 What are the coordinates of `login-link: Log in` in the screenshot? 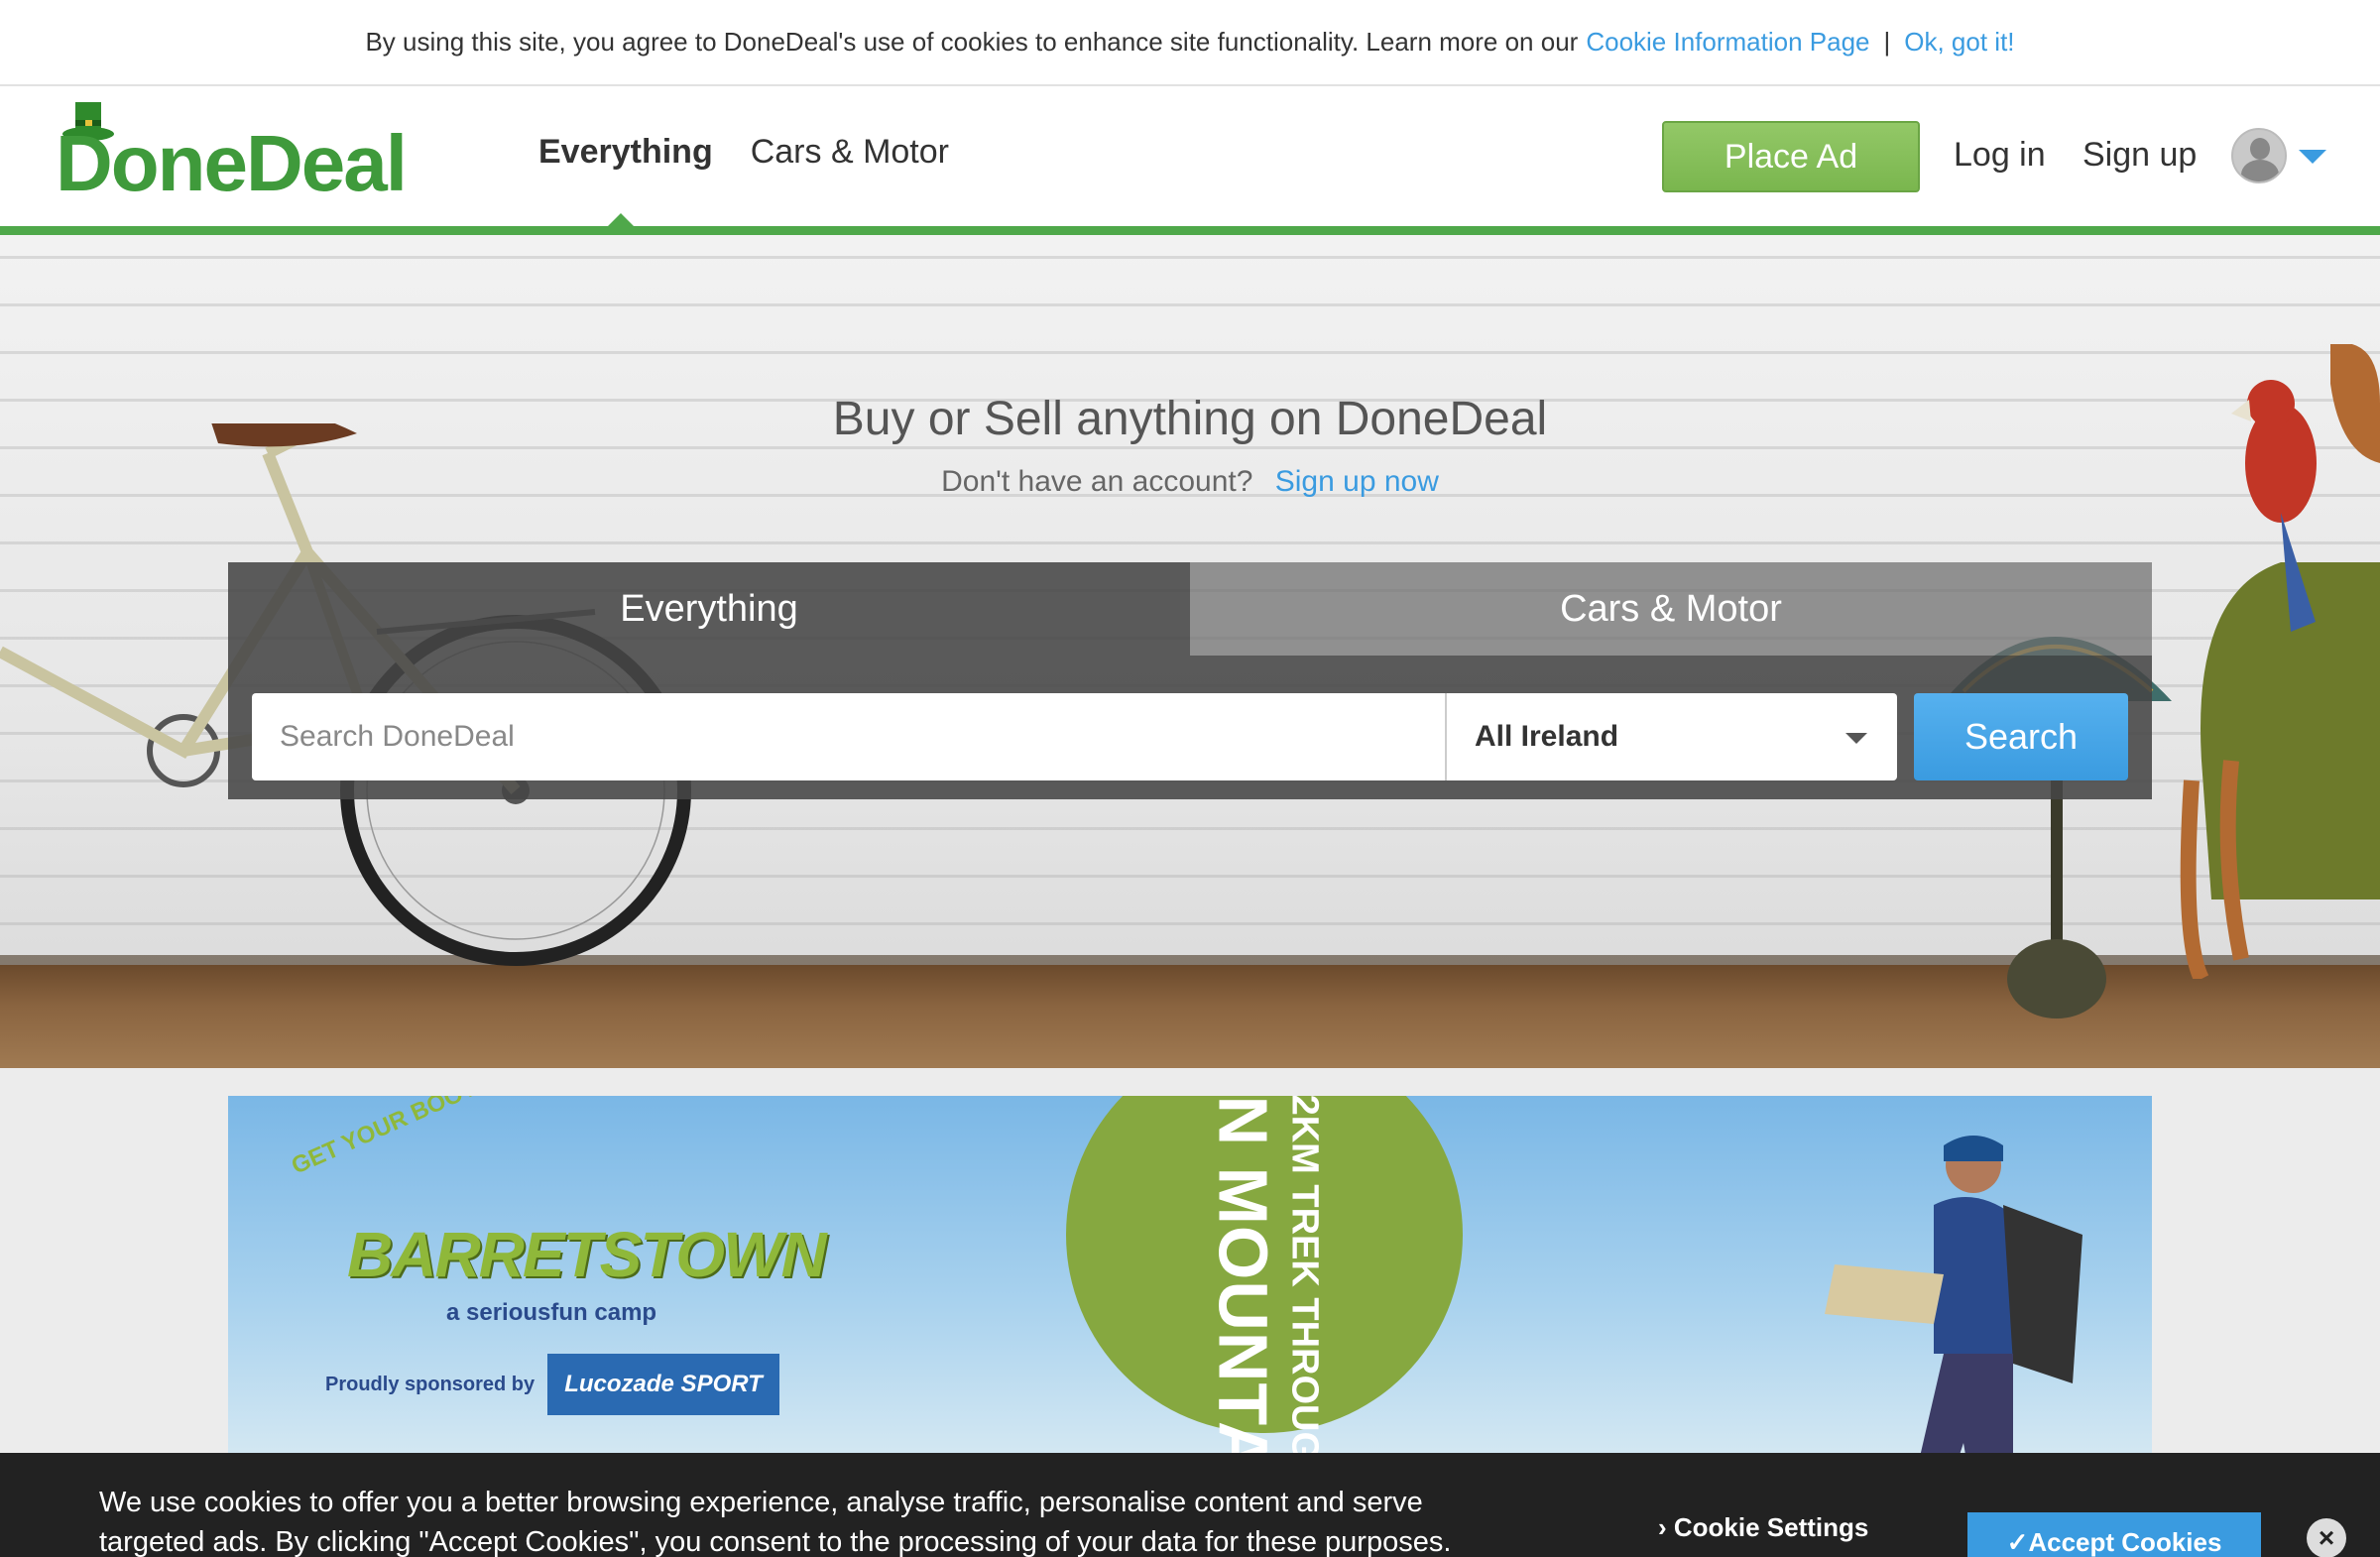 It's located at (2000, 155).